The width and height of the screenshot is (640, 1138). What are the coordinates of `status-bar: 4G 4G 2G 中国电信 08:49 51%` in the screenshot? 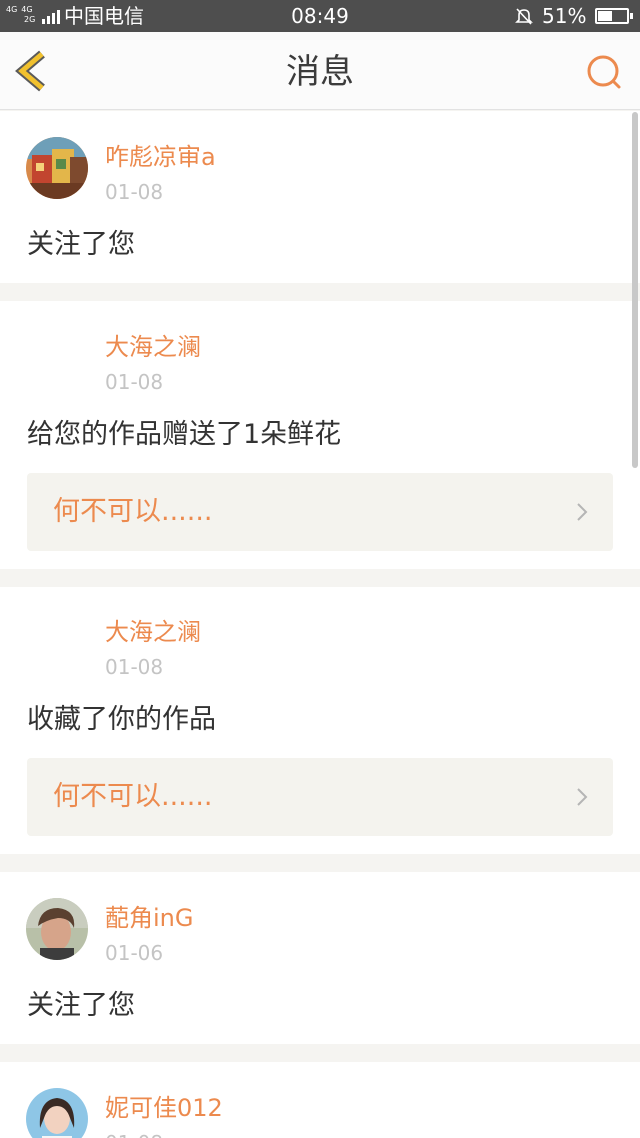 It's located at (320, 16).